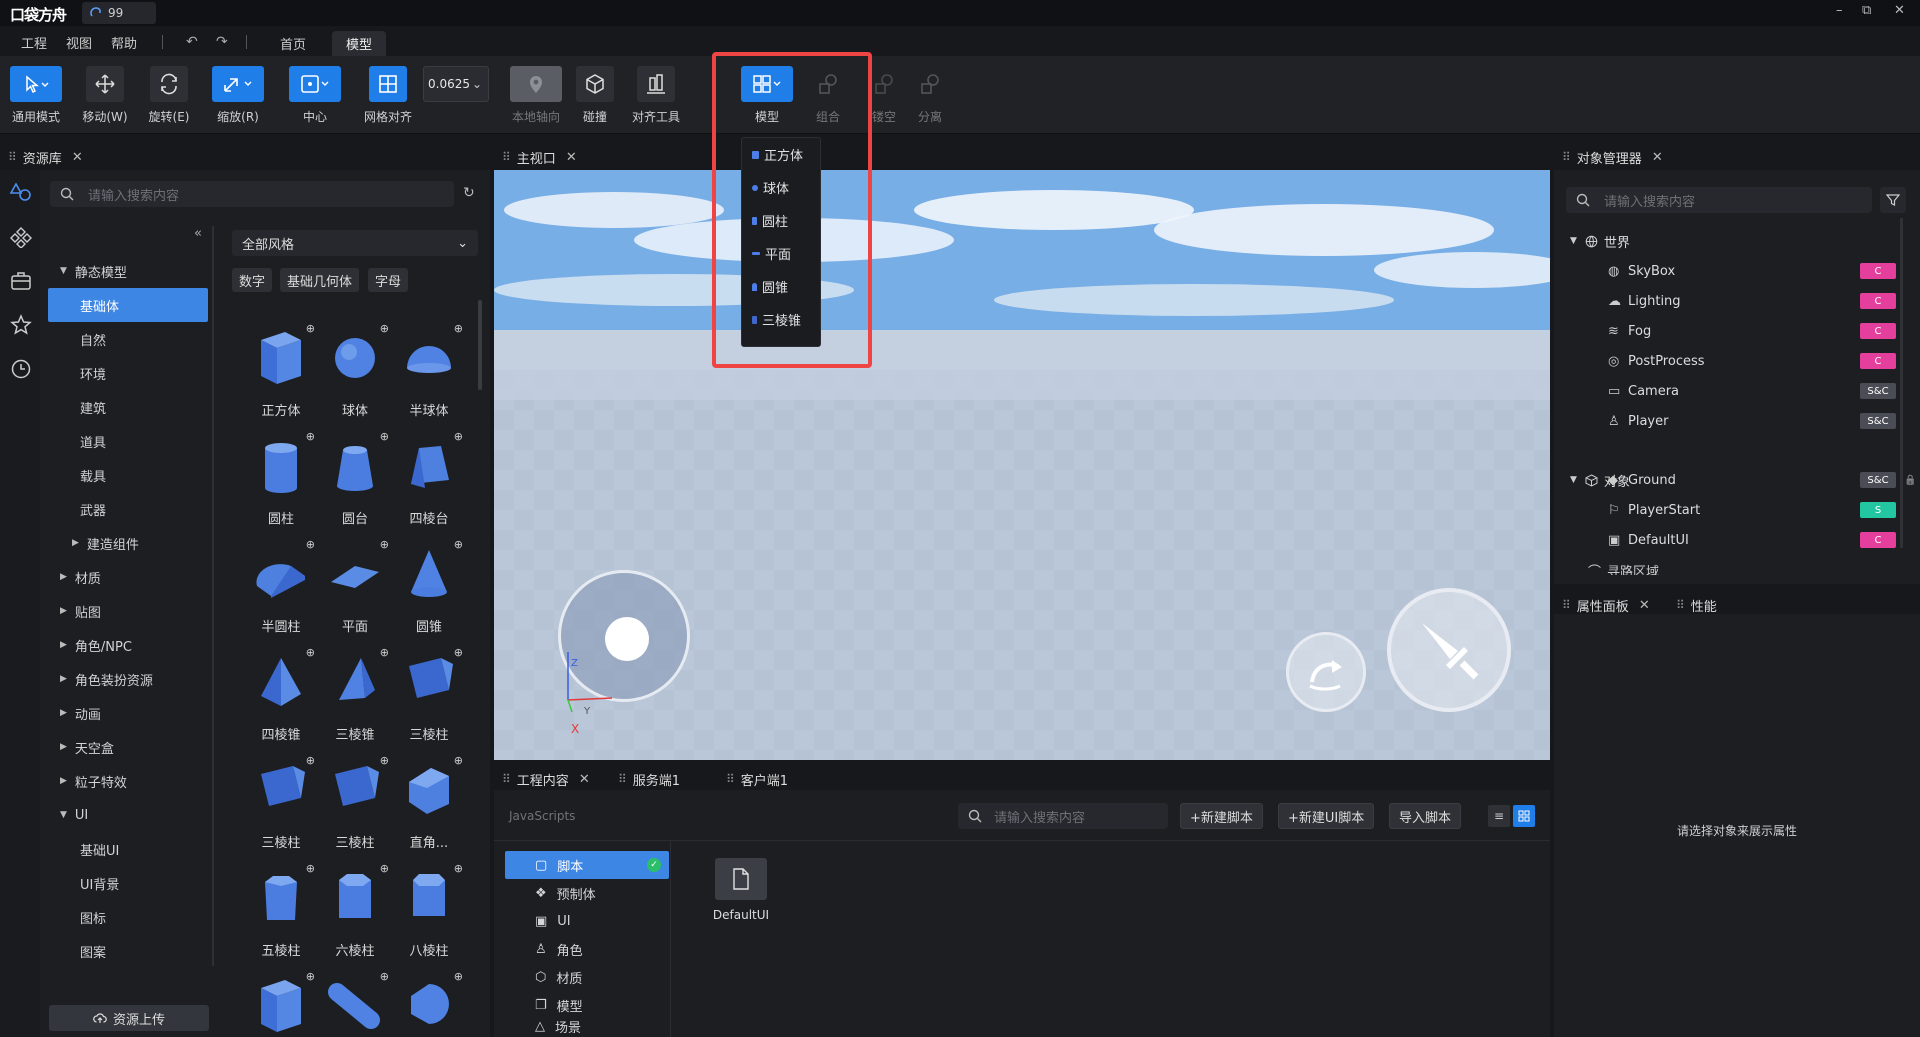  I want to click on asset-item: ⊕ 圆柱, so click(281, 484).